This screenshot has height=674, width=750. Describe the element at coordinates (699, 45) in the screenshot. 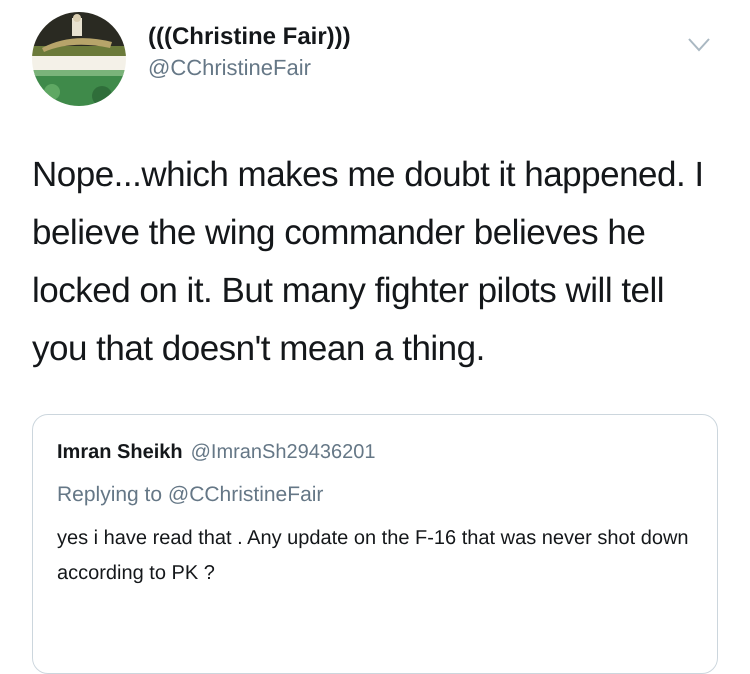

I see `chevron-down-icon` at that location.